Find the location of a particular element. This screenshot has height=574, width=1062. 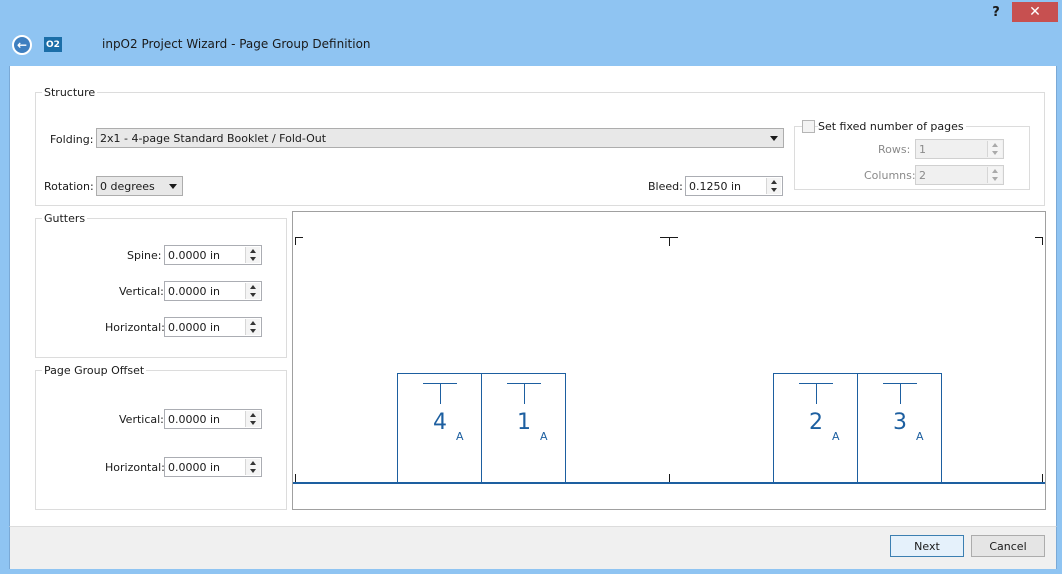

rotation-label: Rotation: is located at coordinates (69, 186).